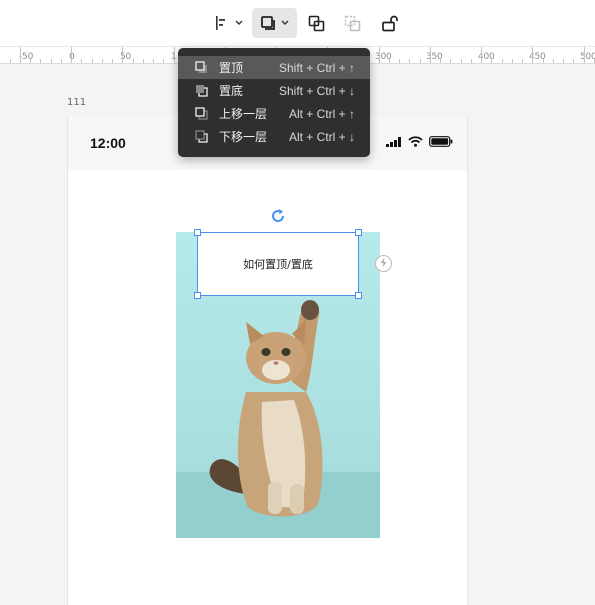  I want to click on lightning-icon, so click(383, 264).